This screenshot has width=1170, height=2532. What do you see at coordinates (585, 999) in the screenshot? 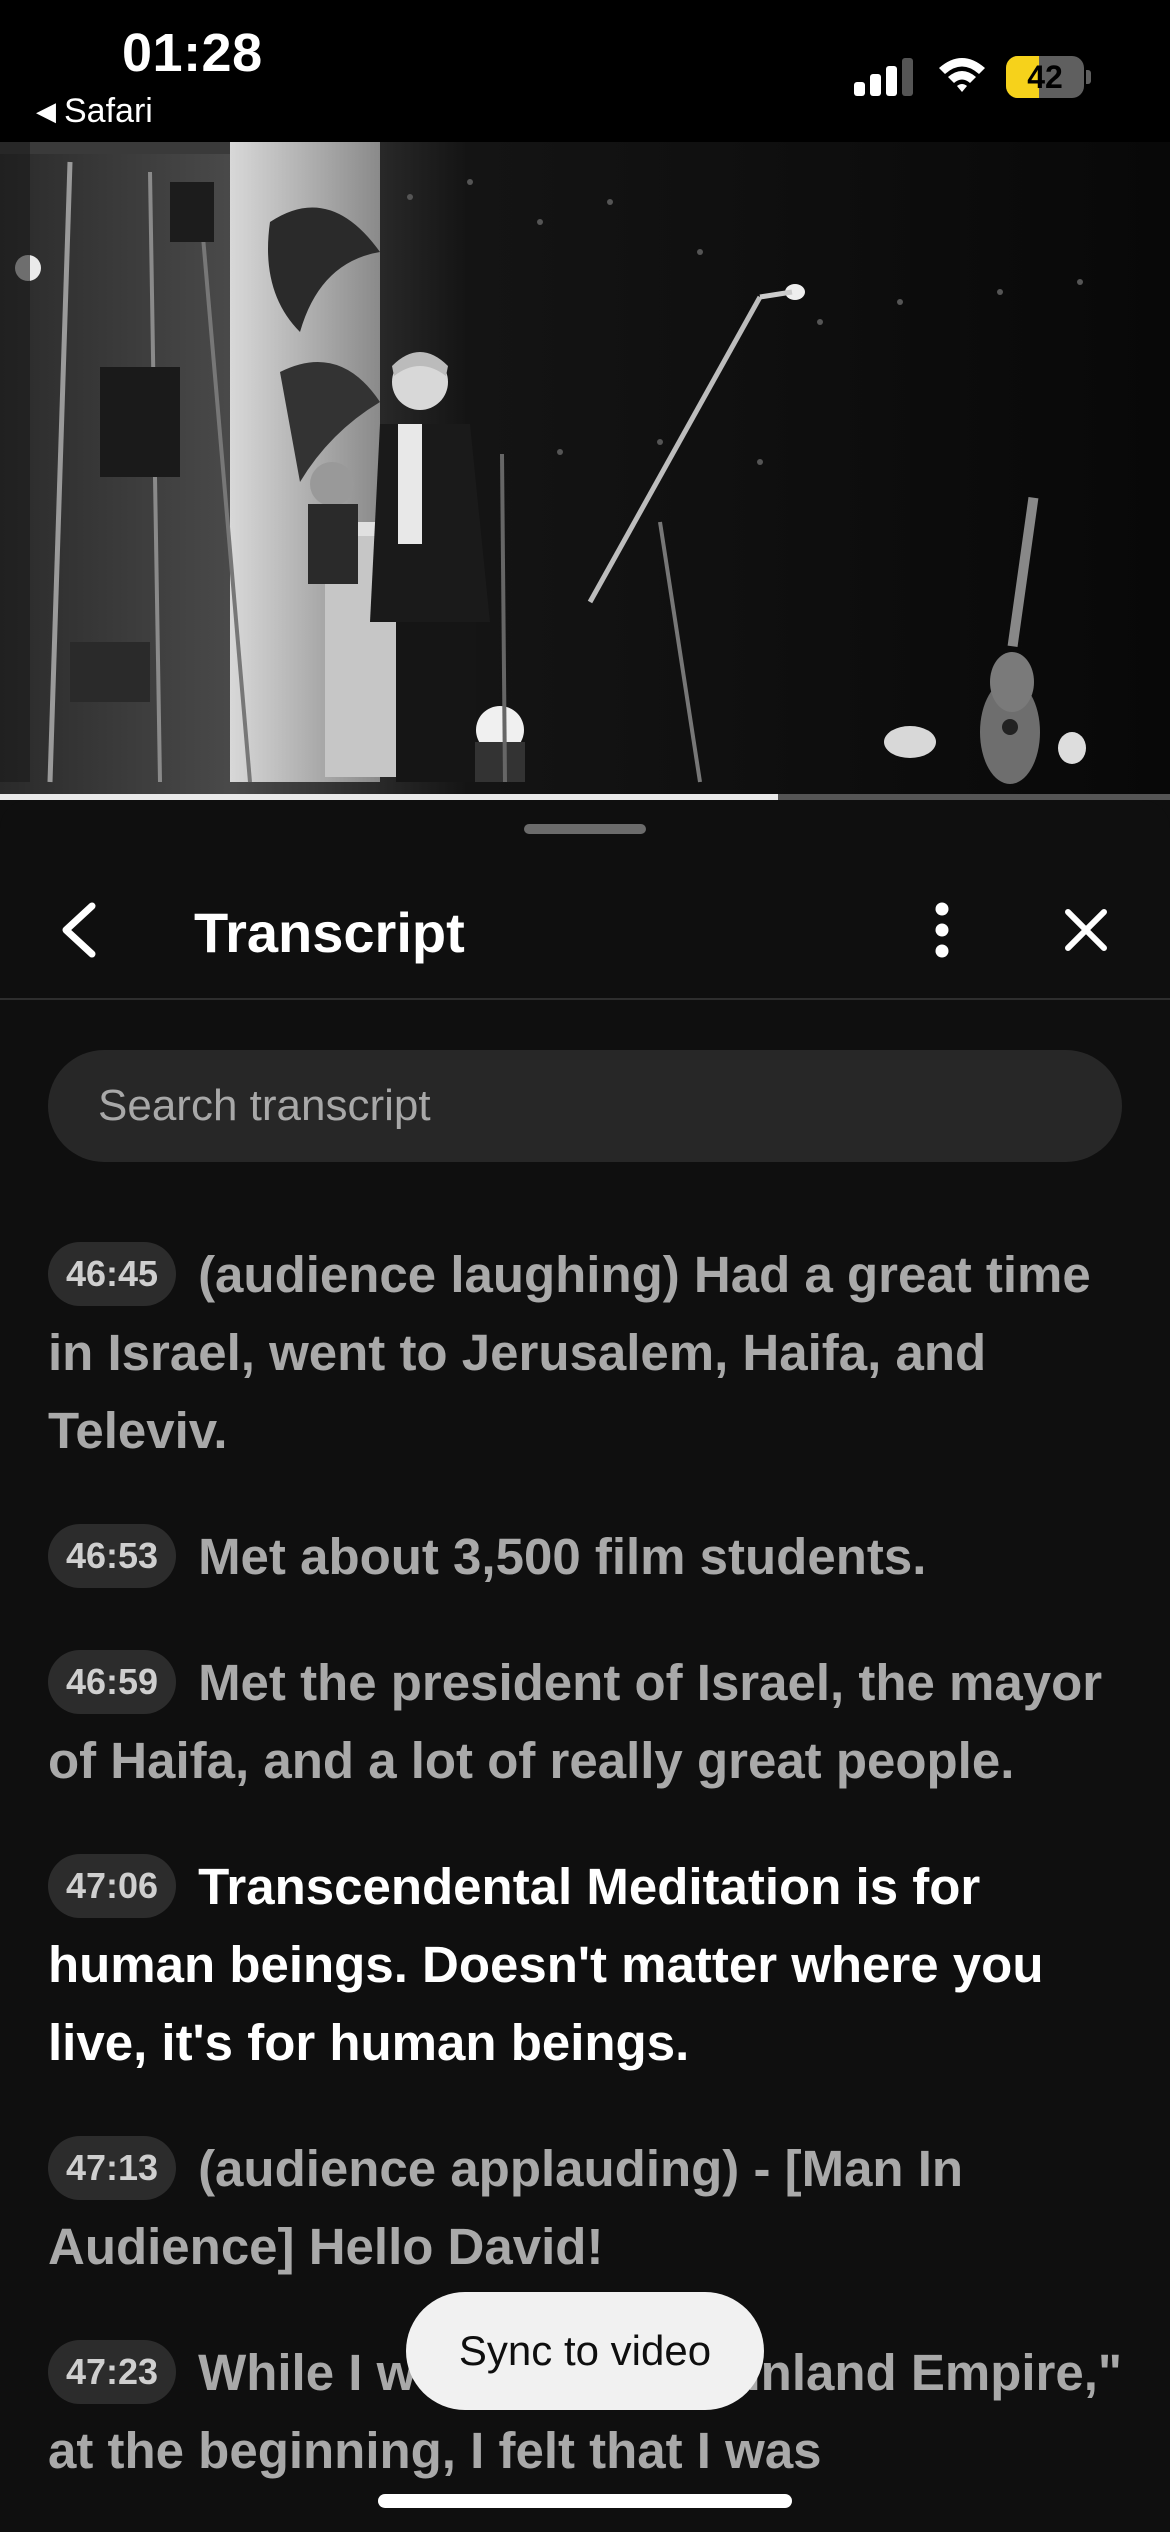
I see `header-divider` at bounding box center [585, 999].